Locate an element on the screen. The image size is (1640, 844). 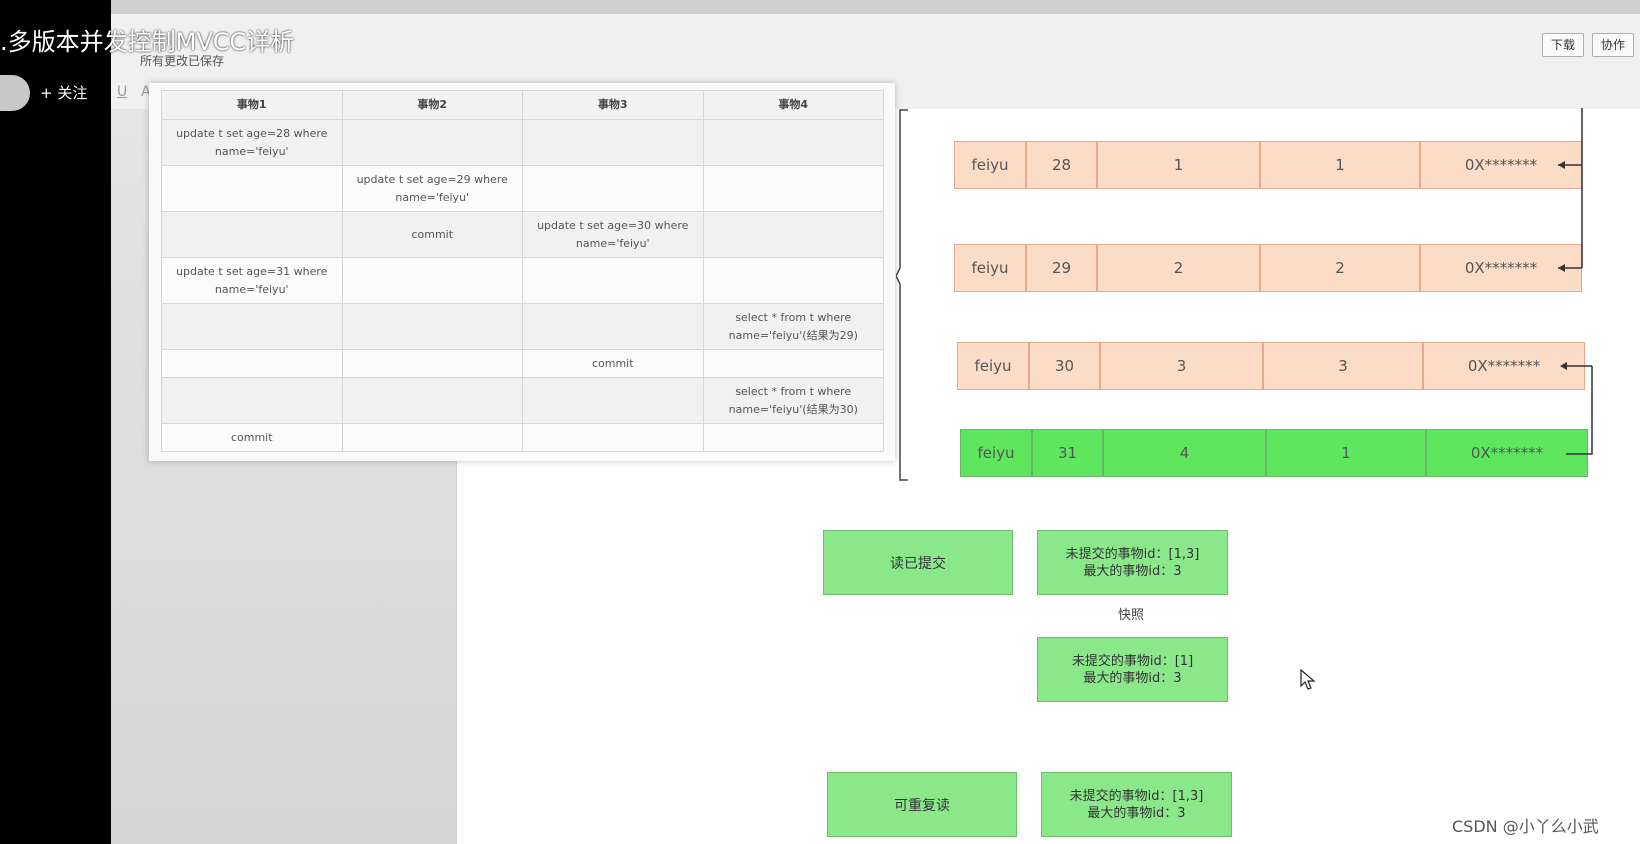
record-group-bracket is located at coordinates (902, 295).